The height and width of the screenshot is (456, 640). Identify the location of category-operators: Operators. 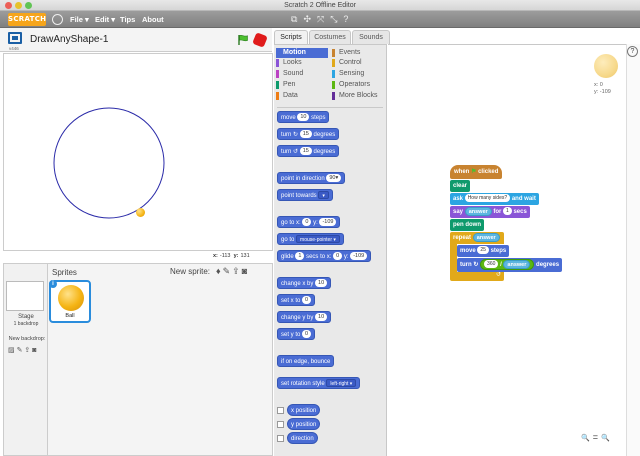
(358, 85).